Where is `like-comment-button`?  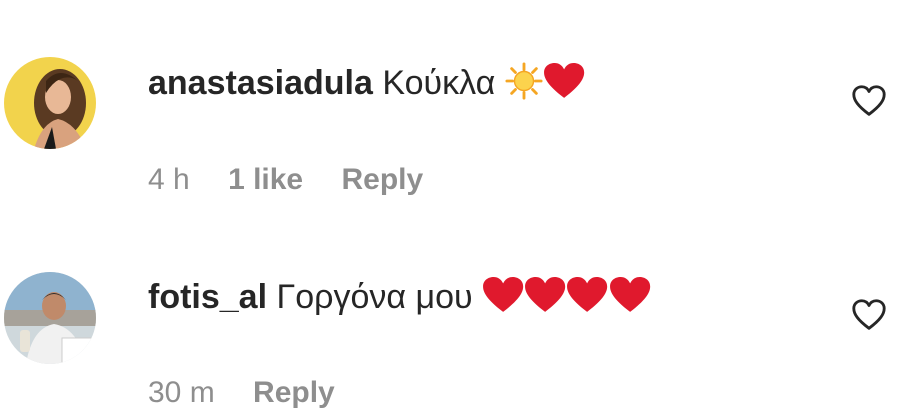
like-comment-button is located at coordinates (869, 315).